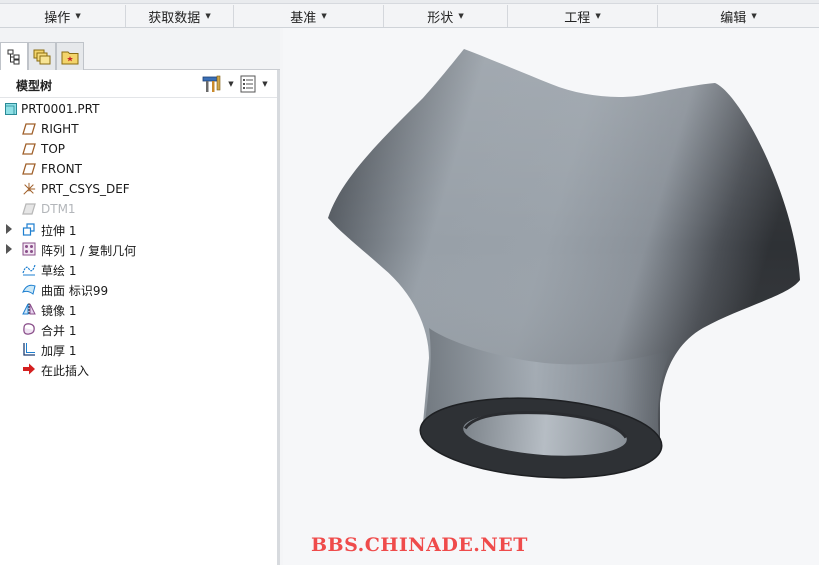 This screenshot has height=565, width=819. I want to click on ribbon-tabs-strip, so click(409, 2).